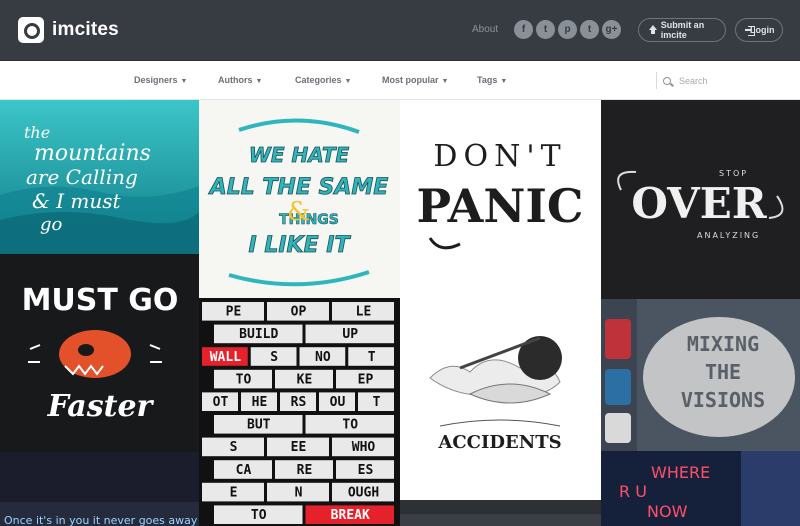 The image size is (800, 526). What do you see at coordinates (234, 312) in the screenshot?
I see `brick-word: PE` at bounding box center [234, 312].